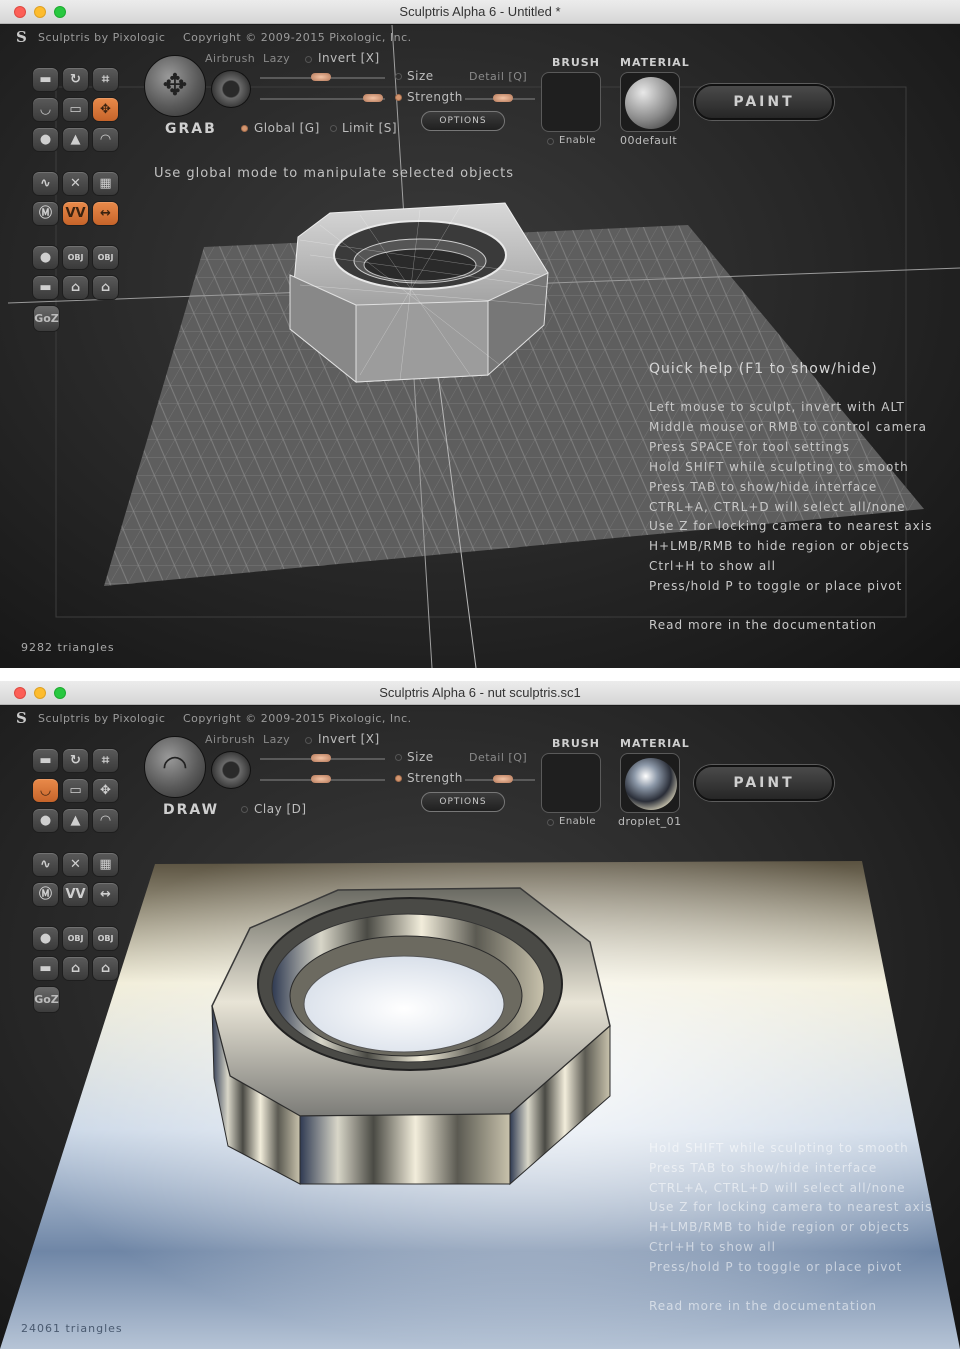  I want to click on quick-help-line: Ctrl+H to show all, so click(712, 566).